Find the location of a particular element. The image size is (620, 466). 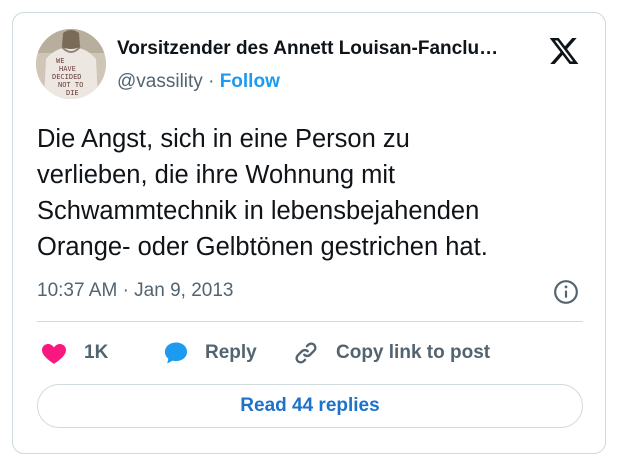

copy-link-label: Copy link to post is located at coordinates (413, 352).